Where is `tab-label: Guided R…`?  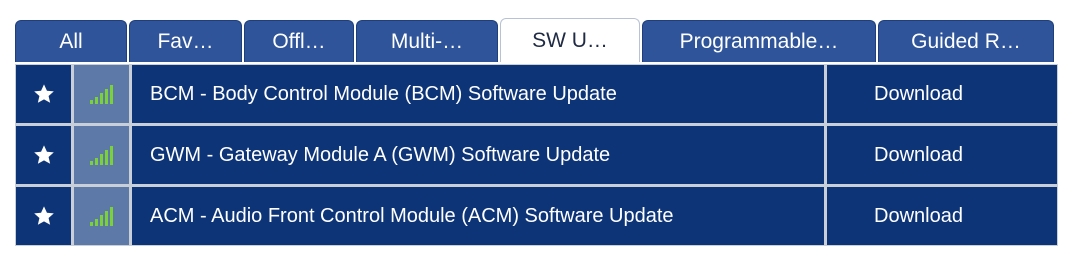
tab-label: Guided R… is located at coordinates (966, 41).